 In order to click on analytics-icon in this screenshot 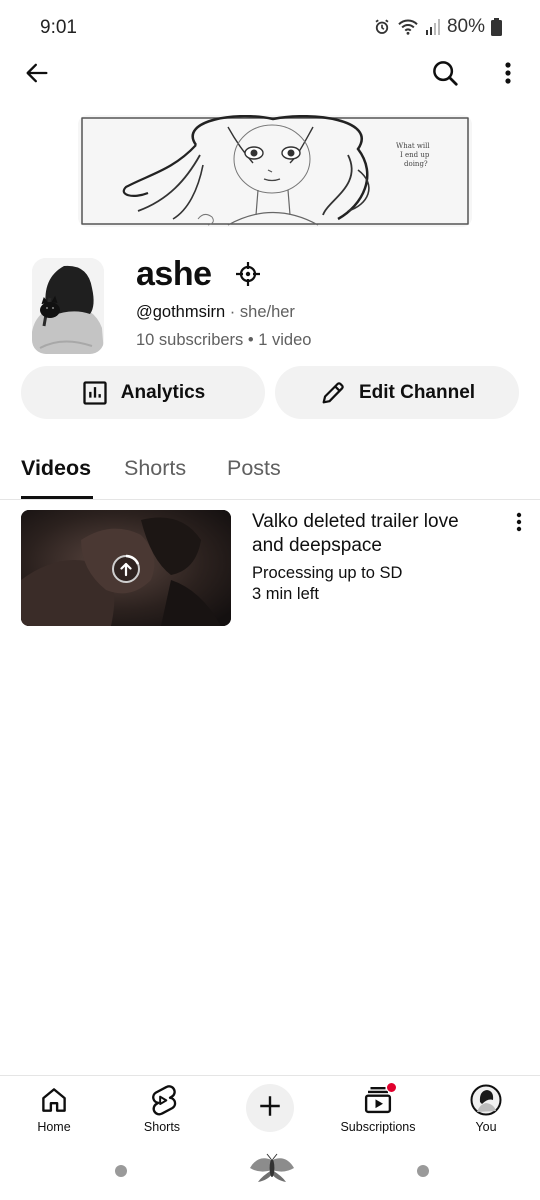, I will do `click(95, 393)`.